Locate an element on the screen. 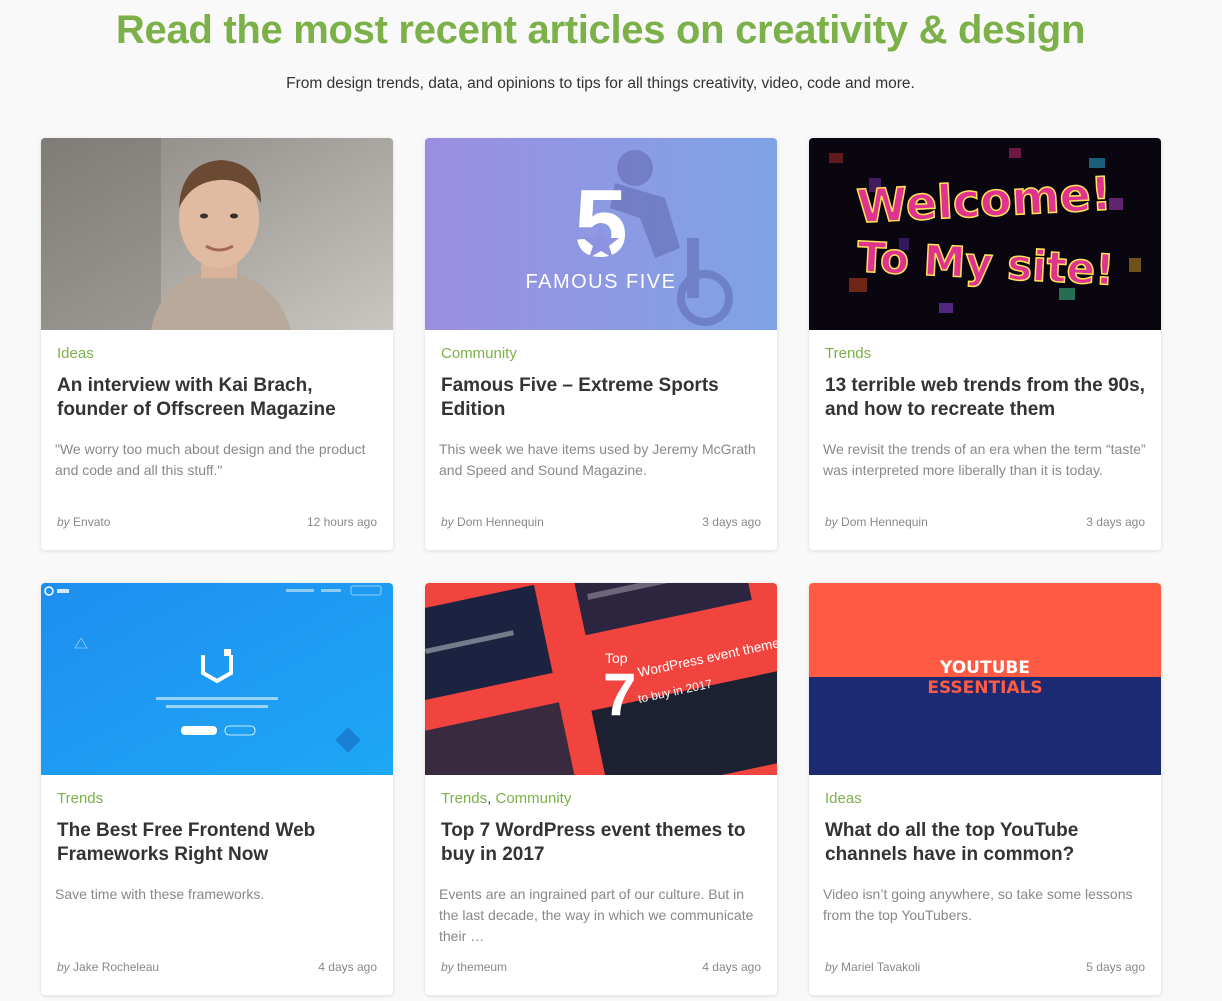 Image resolution: width=1222 pixels, height=1001 pixels. portrait-photo is located at coordinates (217, 234).